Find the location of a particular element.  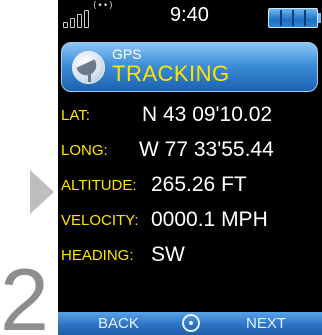

step-arrow is located at coordinates (42, 192).